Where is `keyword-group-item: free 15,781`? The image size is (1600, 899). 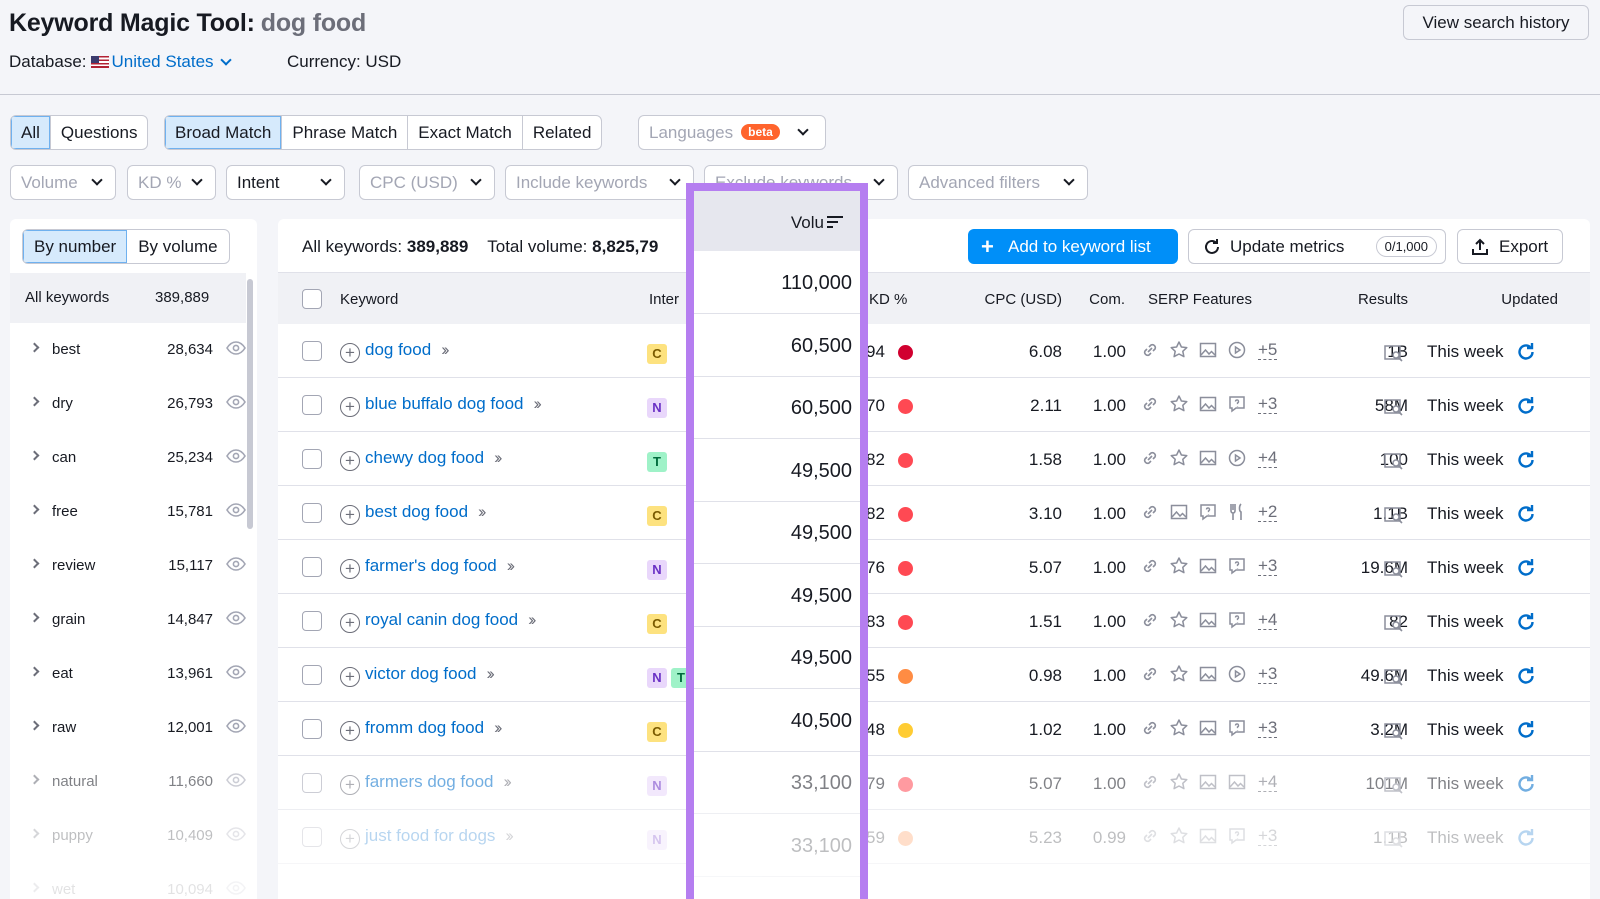 keyword-group-item: free 15,781 is located at coordinates (128, 512).